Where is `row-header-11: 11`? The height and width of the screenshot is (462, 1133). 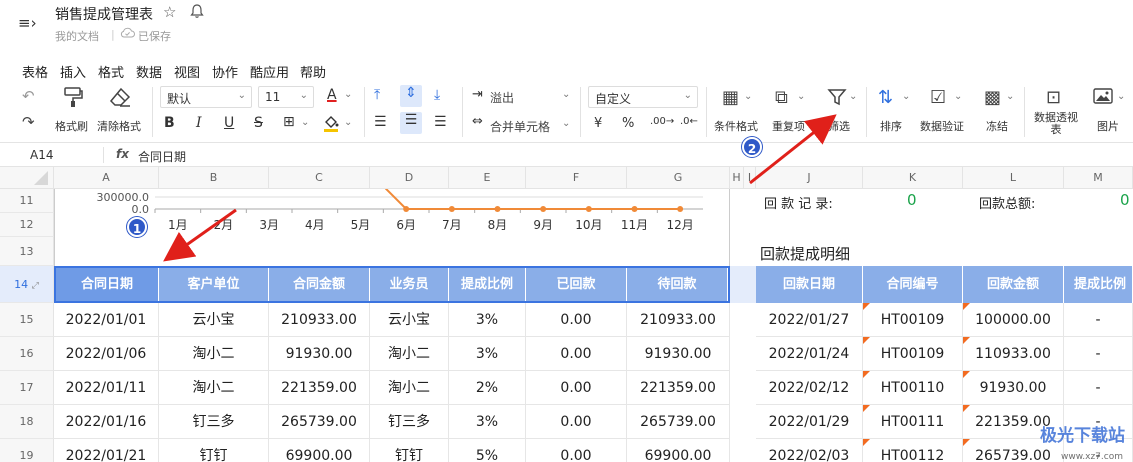
row-header-11: 11 is located at coordinates (27, 201).